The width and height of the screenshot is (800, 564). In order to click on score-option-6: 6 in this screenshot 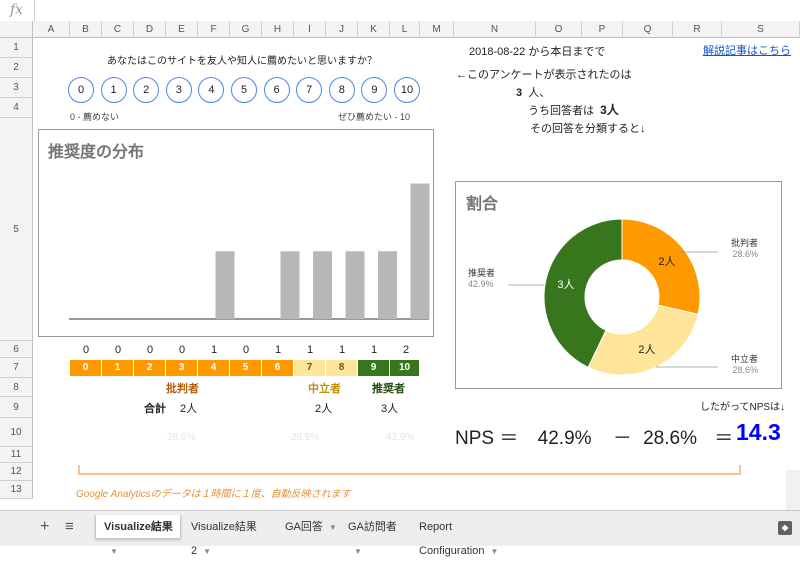, I will do `click(276, 90)`.